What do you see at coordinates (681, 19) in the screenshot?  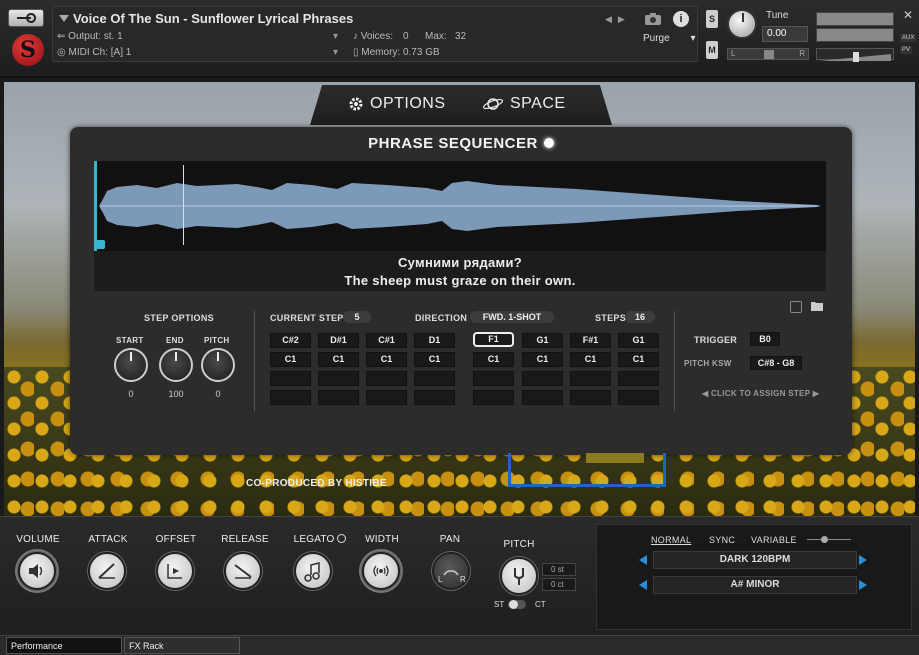 I see `info-icon: i` at bounding box center [681, 19].